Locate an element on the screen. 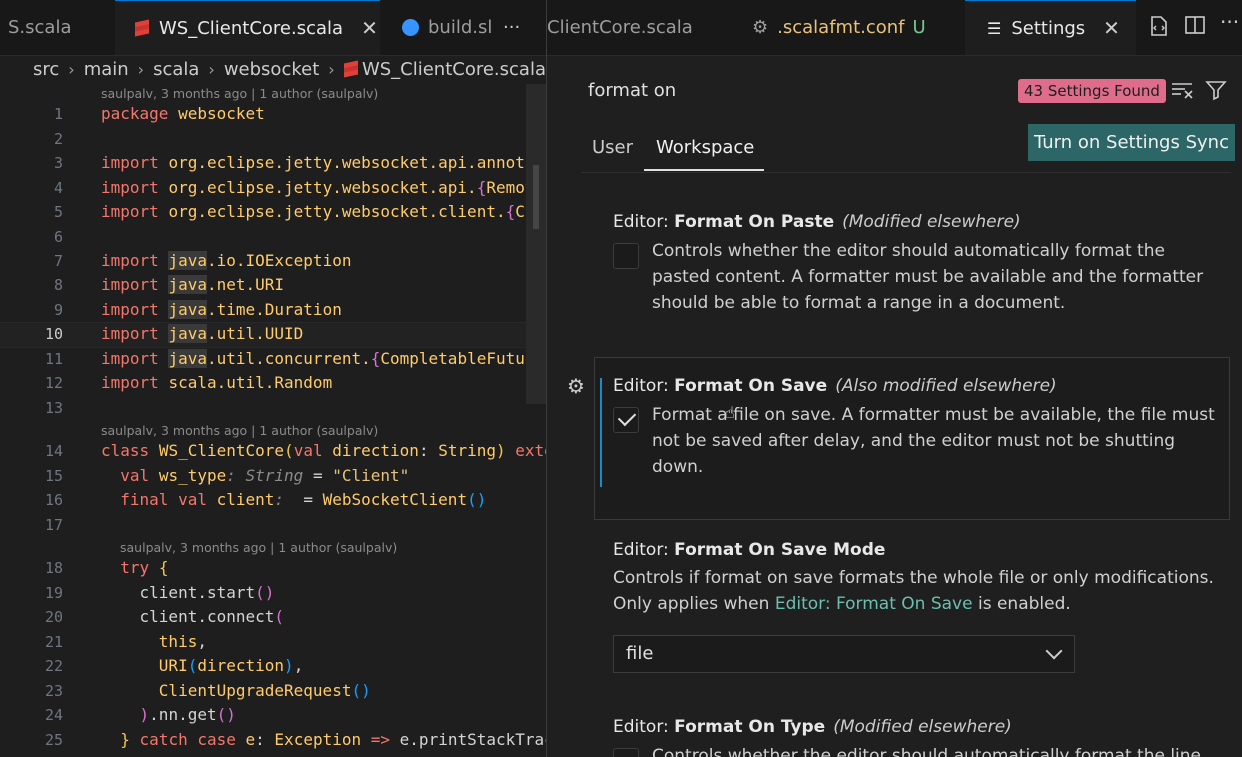 The width and height of the screenshot is (1242, 757). code-line: 22 URI(direction), is located at coordinates (273, 666).